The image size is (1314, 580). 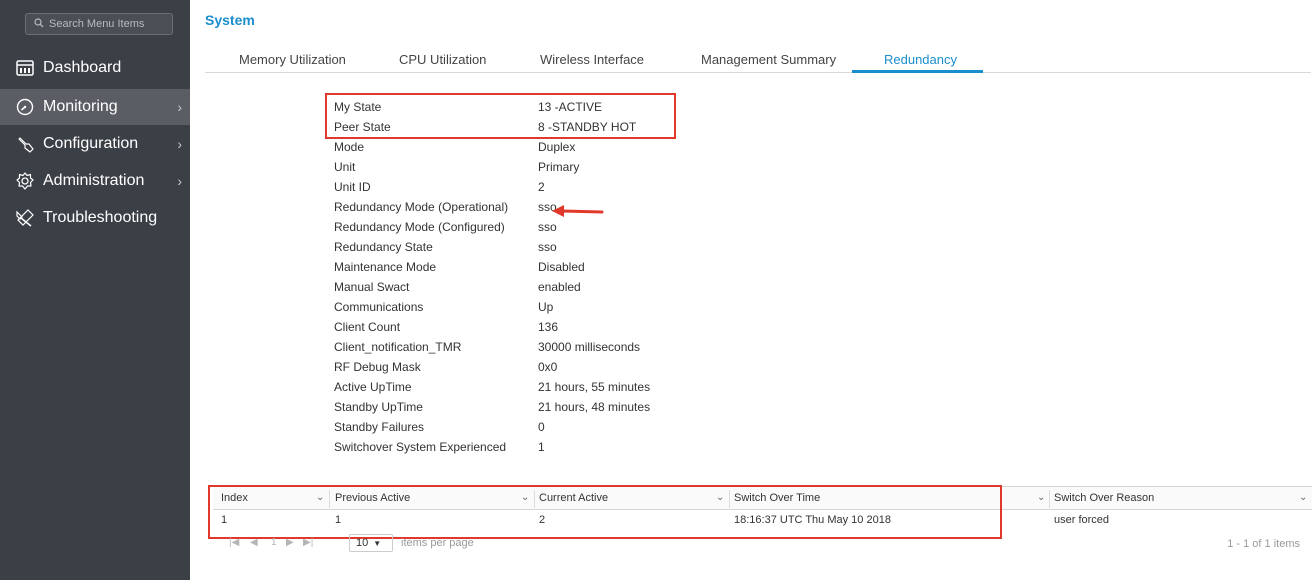 What do you see at coordinates (377, 543) in the screenshot?
I see `dropdown-caret-icon: ▼` at bounding box center [377, 543].